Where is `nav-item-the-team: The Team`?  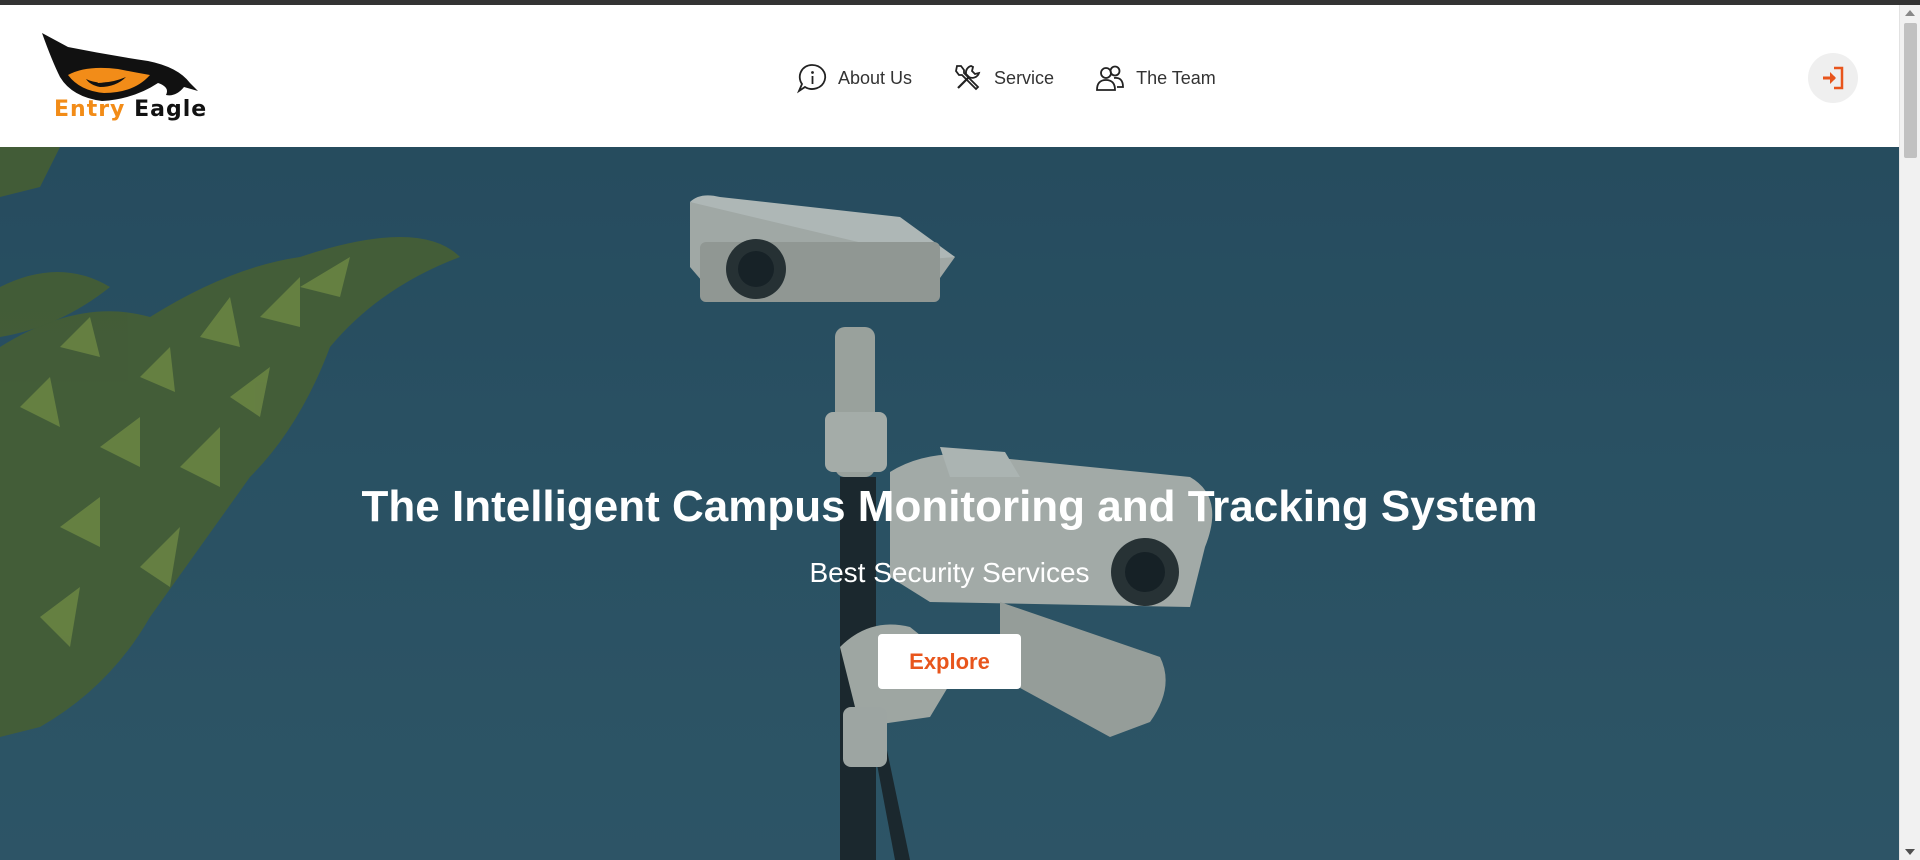 nav-item-the-team: The Team is located at coordinates (1155, 78).